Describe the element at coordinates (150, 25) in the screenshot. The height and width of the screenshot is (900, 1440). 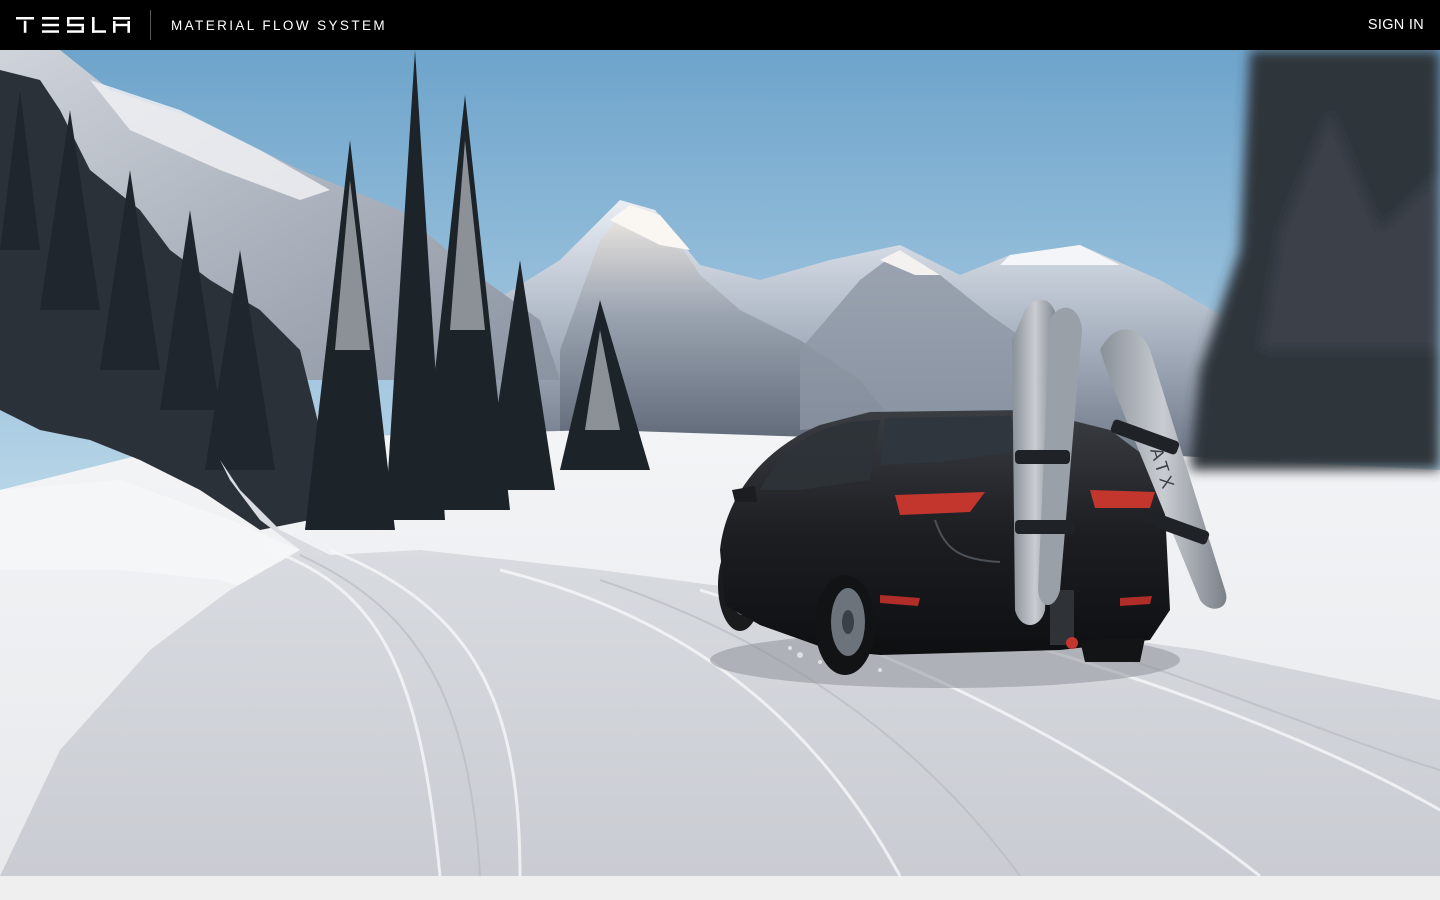
I see `header-divider` at that location.